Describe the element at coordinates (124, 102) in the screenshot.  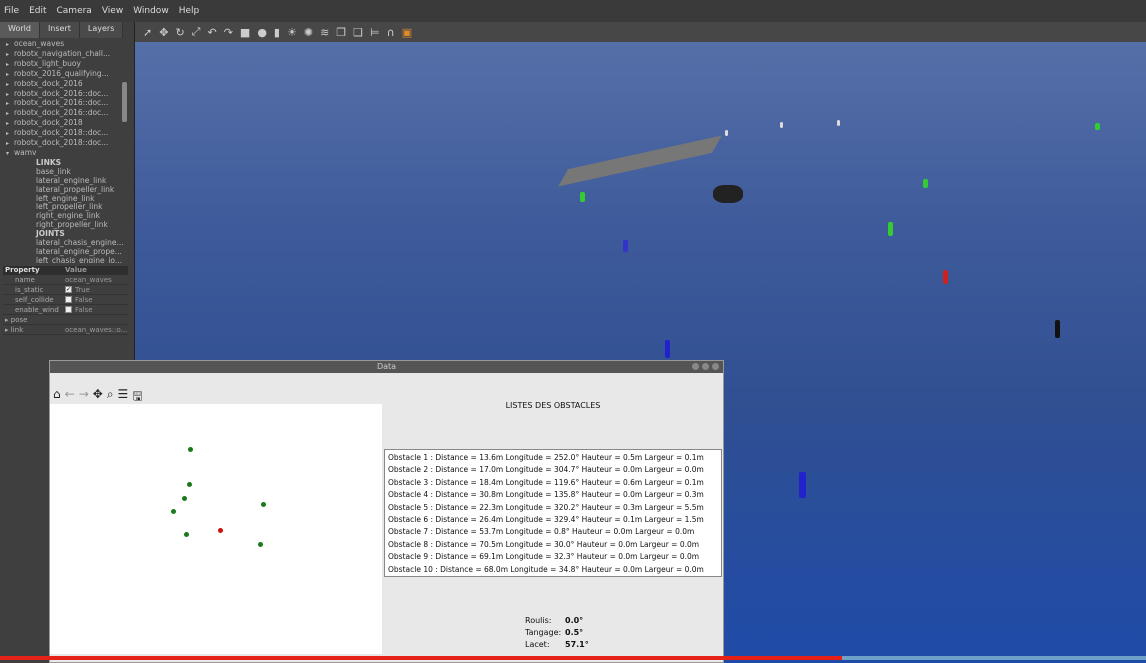
I see `tree-scrollbar` at that location.